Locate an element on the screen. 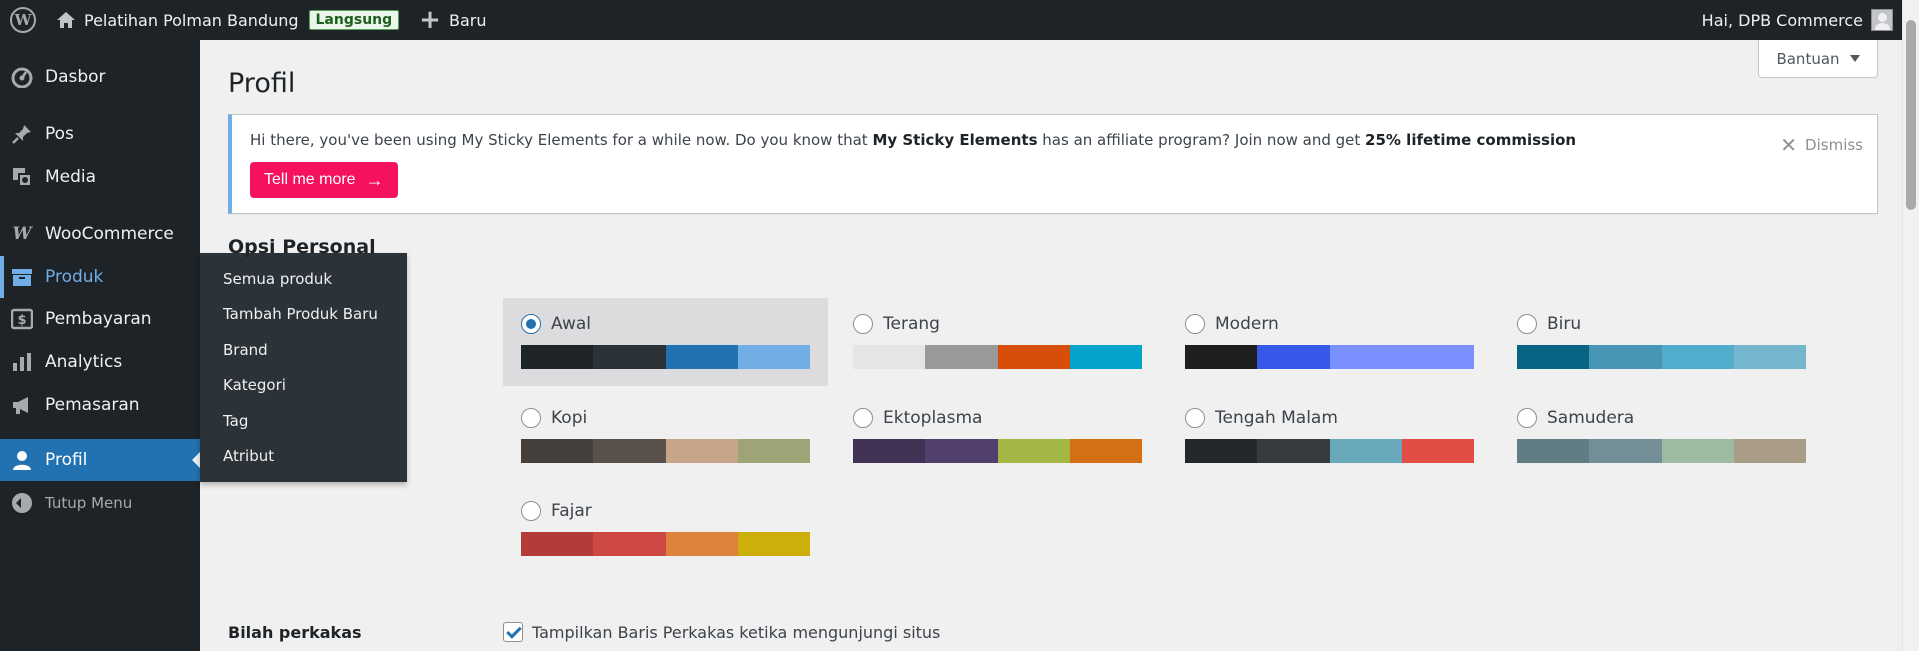 This screenshot has width=1919, height=651. color-scheme-option: Modern is located at coordinates (1329, 342).